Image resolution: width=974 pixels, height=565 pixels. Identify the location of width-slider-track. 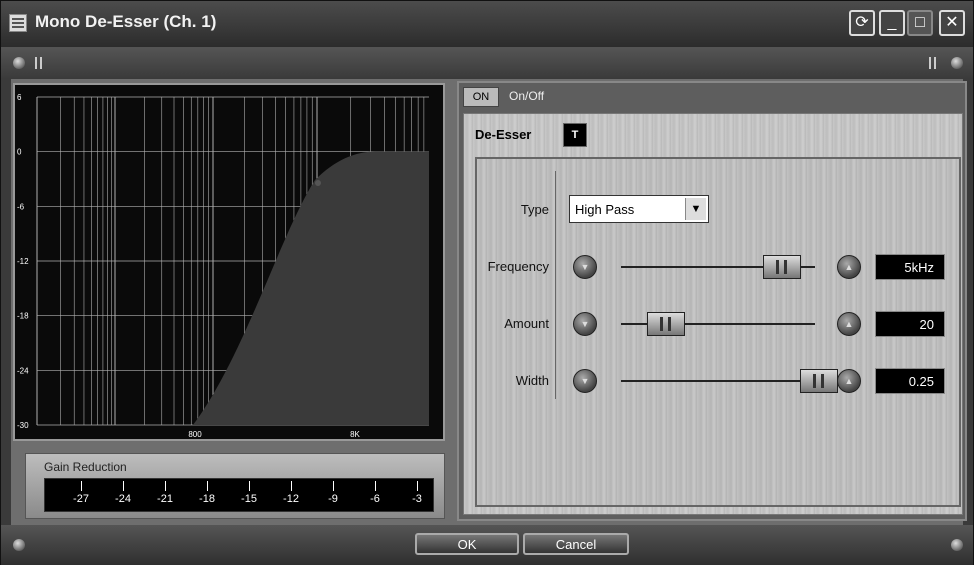
(718, 381).